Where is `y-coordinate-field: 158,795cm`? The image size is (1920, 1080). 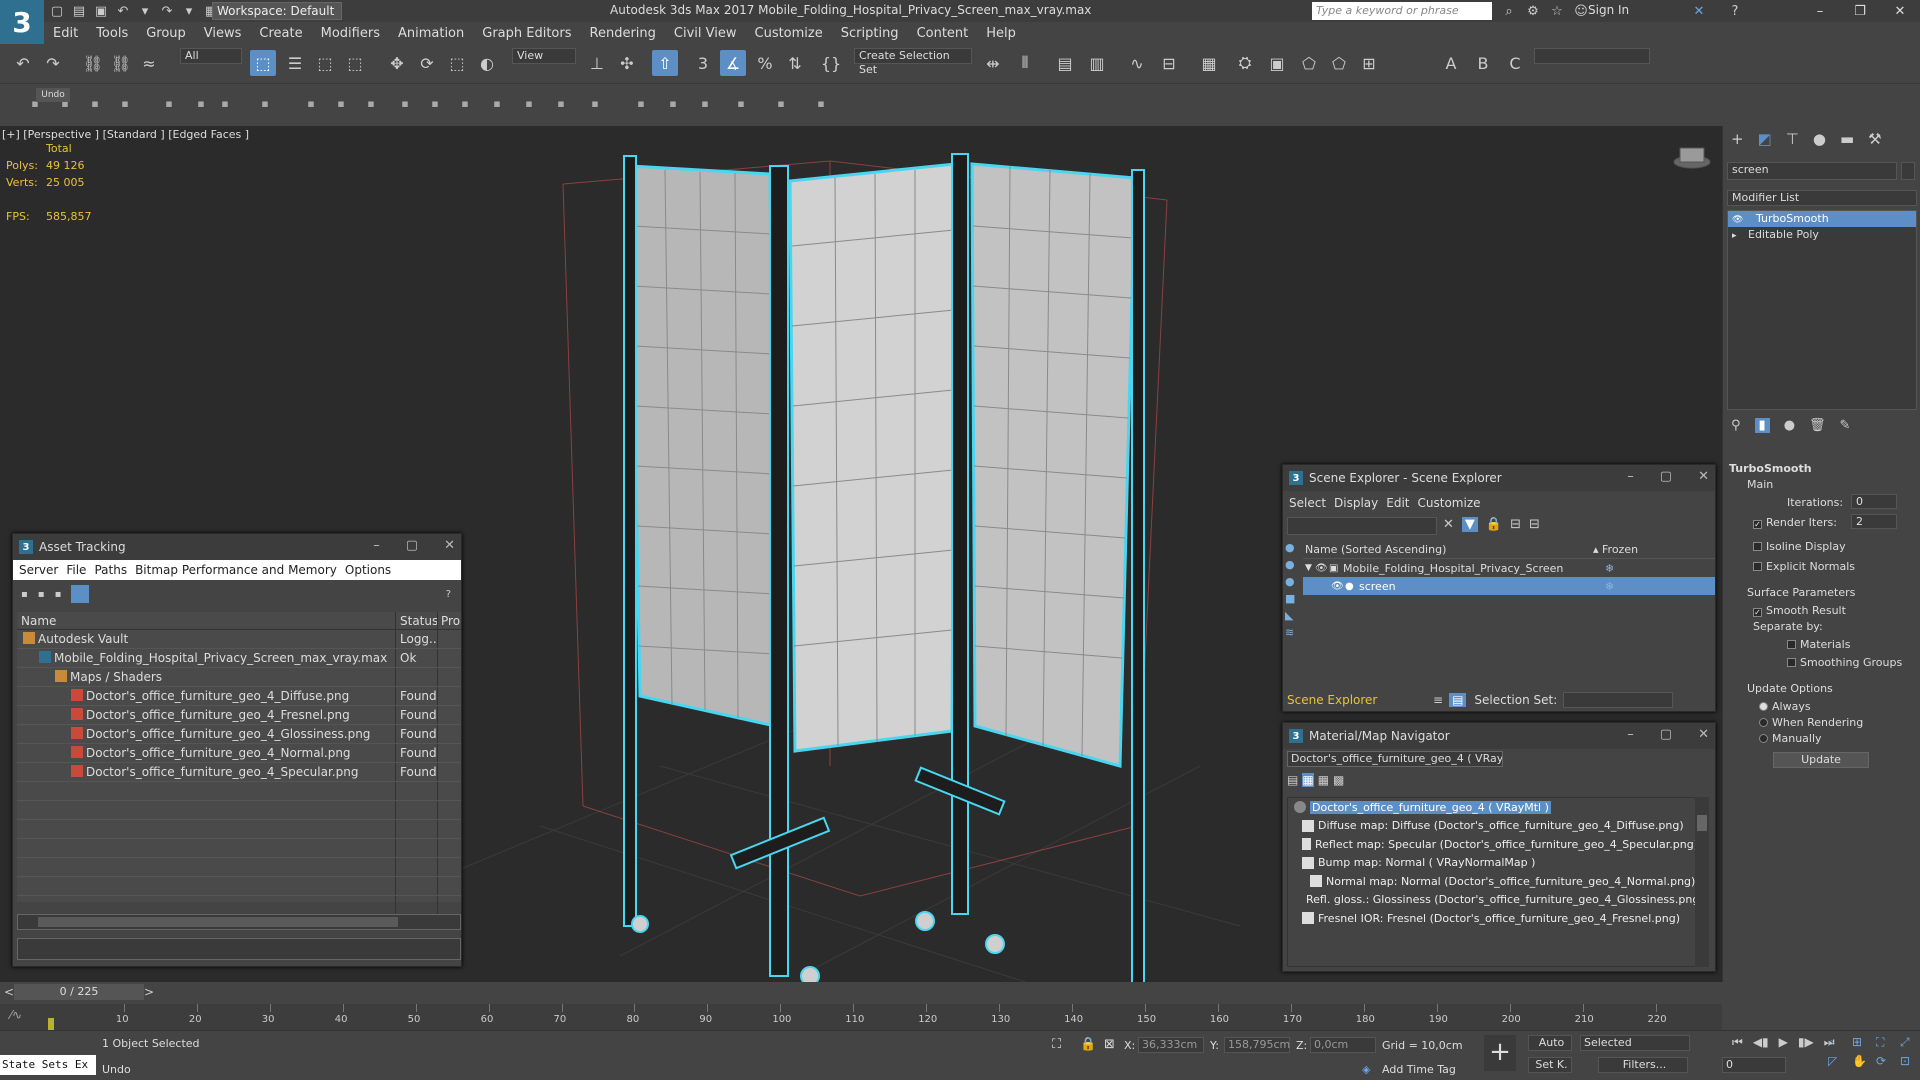 y-coordinate-field: 158,795cm is located at coordinates (1257, 1045).